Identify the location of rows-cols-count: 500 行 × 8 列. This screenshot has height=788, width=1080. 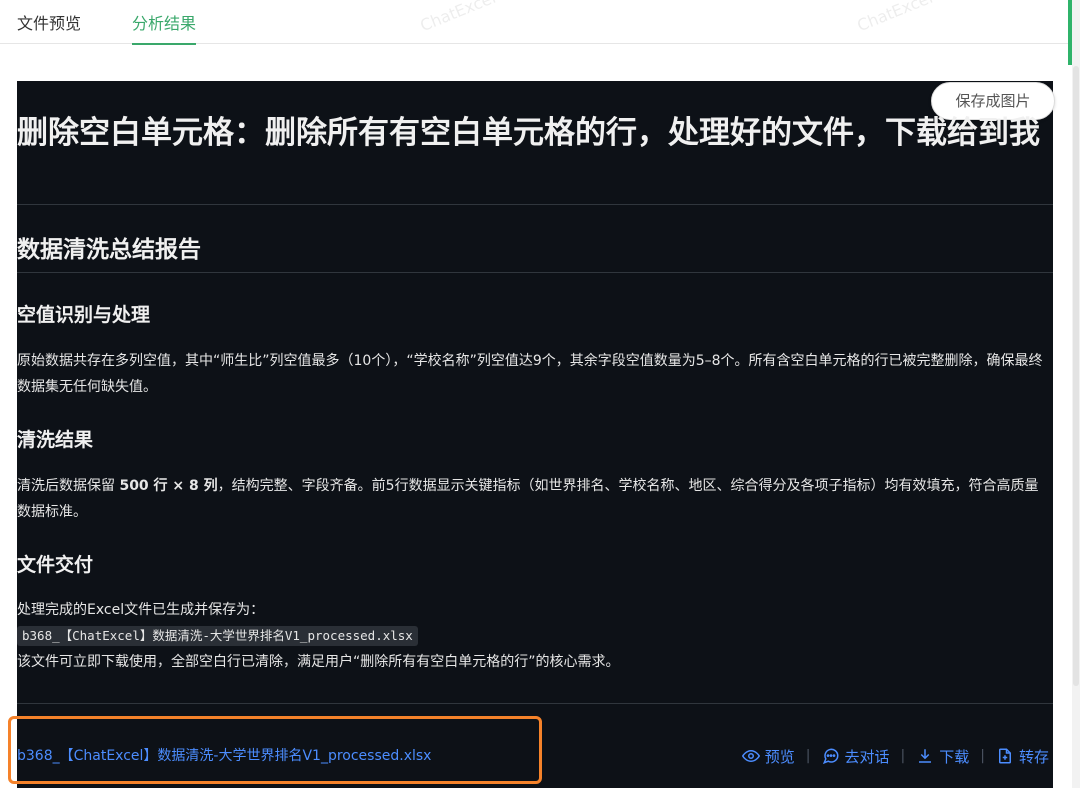
(168, 486).